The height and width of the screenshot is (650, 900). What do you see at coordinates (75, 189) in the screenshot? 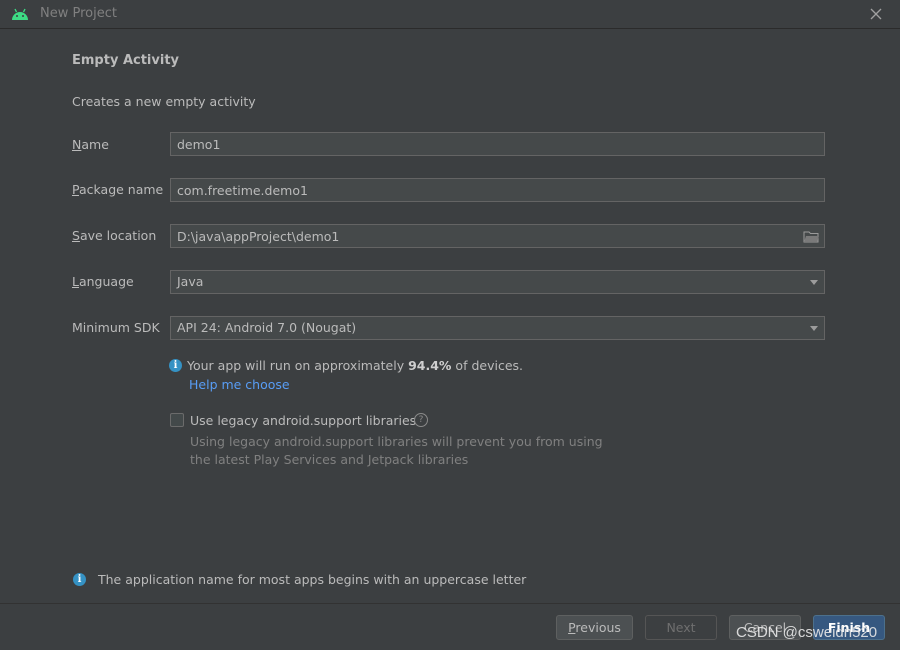
I see `package-name-label-mnemonic: P` at bounding box center [75, 189].